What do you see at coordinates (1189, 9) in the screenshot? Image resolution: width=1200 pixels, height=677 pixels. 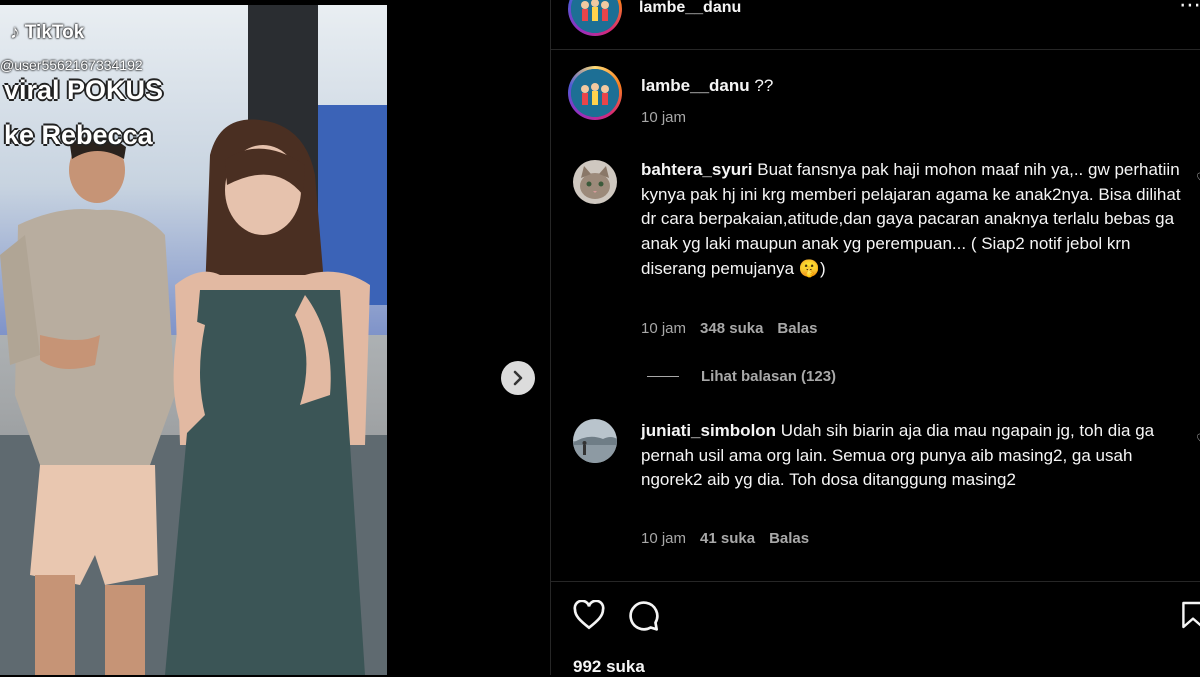 I see `more-options-icon: ⋯` at bounding box center [1189, 9].